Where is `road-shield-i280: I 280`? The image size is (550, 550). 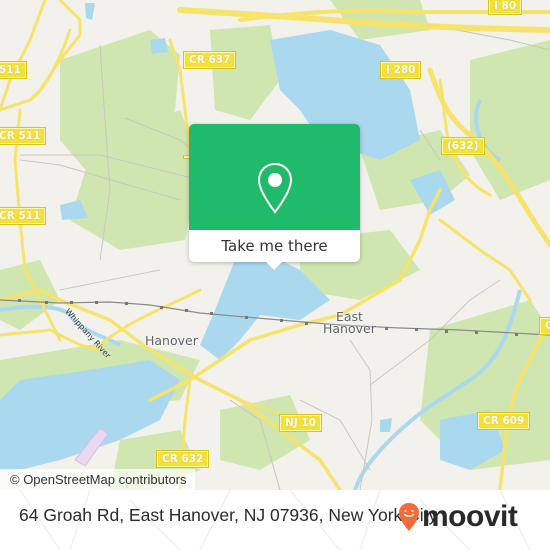
road-shield-i280: I 280 is located at coordinates (401, 70).